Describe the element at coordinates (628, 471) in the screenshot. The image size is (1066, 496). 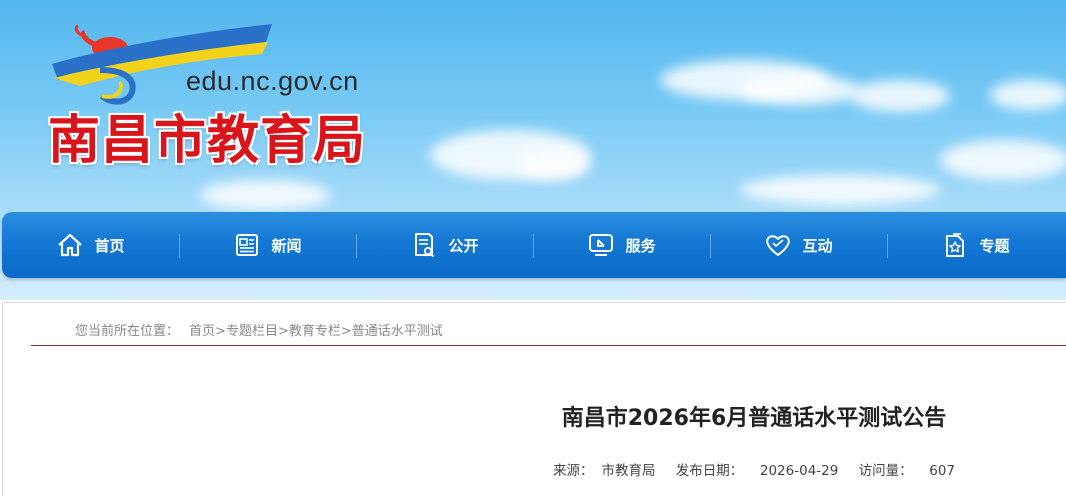
I see `meta-source-value: 市教育局` at that location.